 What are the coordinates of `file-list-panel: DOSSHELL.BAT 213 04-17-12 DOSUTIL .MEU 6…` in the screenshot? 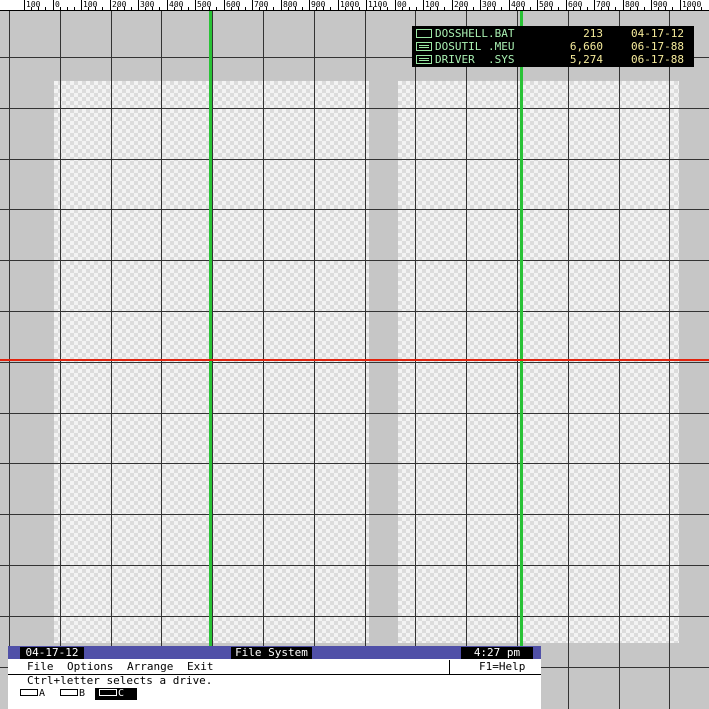 It's located at (553, 46).